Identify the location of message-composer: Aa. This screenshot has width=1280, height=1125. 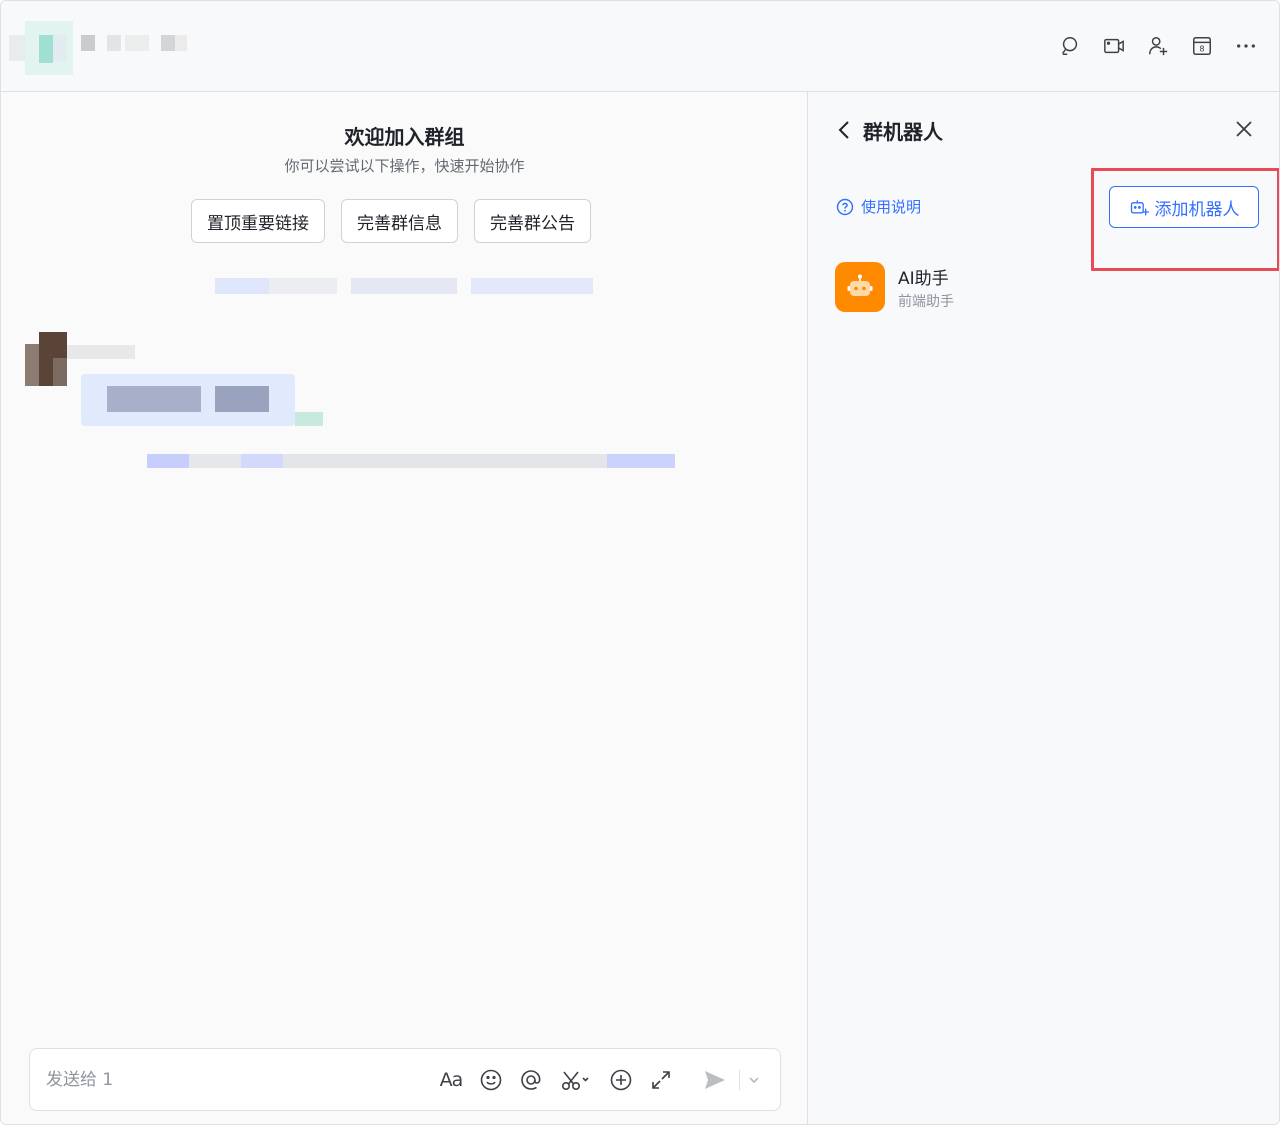
(405, 1079).